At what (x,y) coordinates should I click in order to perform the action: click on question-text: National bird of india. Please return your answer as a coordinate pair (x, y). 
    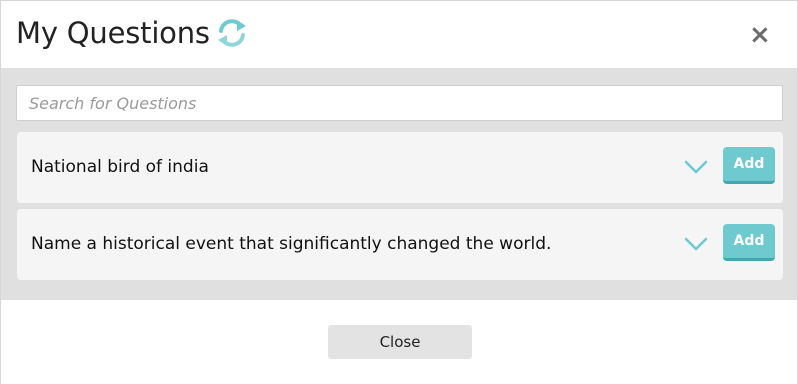
    Looking at the image, I should click on (120, 167).